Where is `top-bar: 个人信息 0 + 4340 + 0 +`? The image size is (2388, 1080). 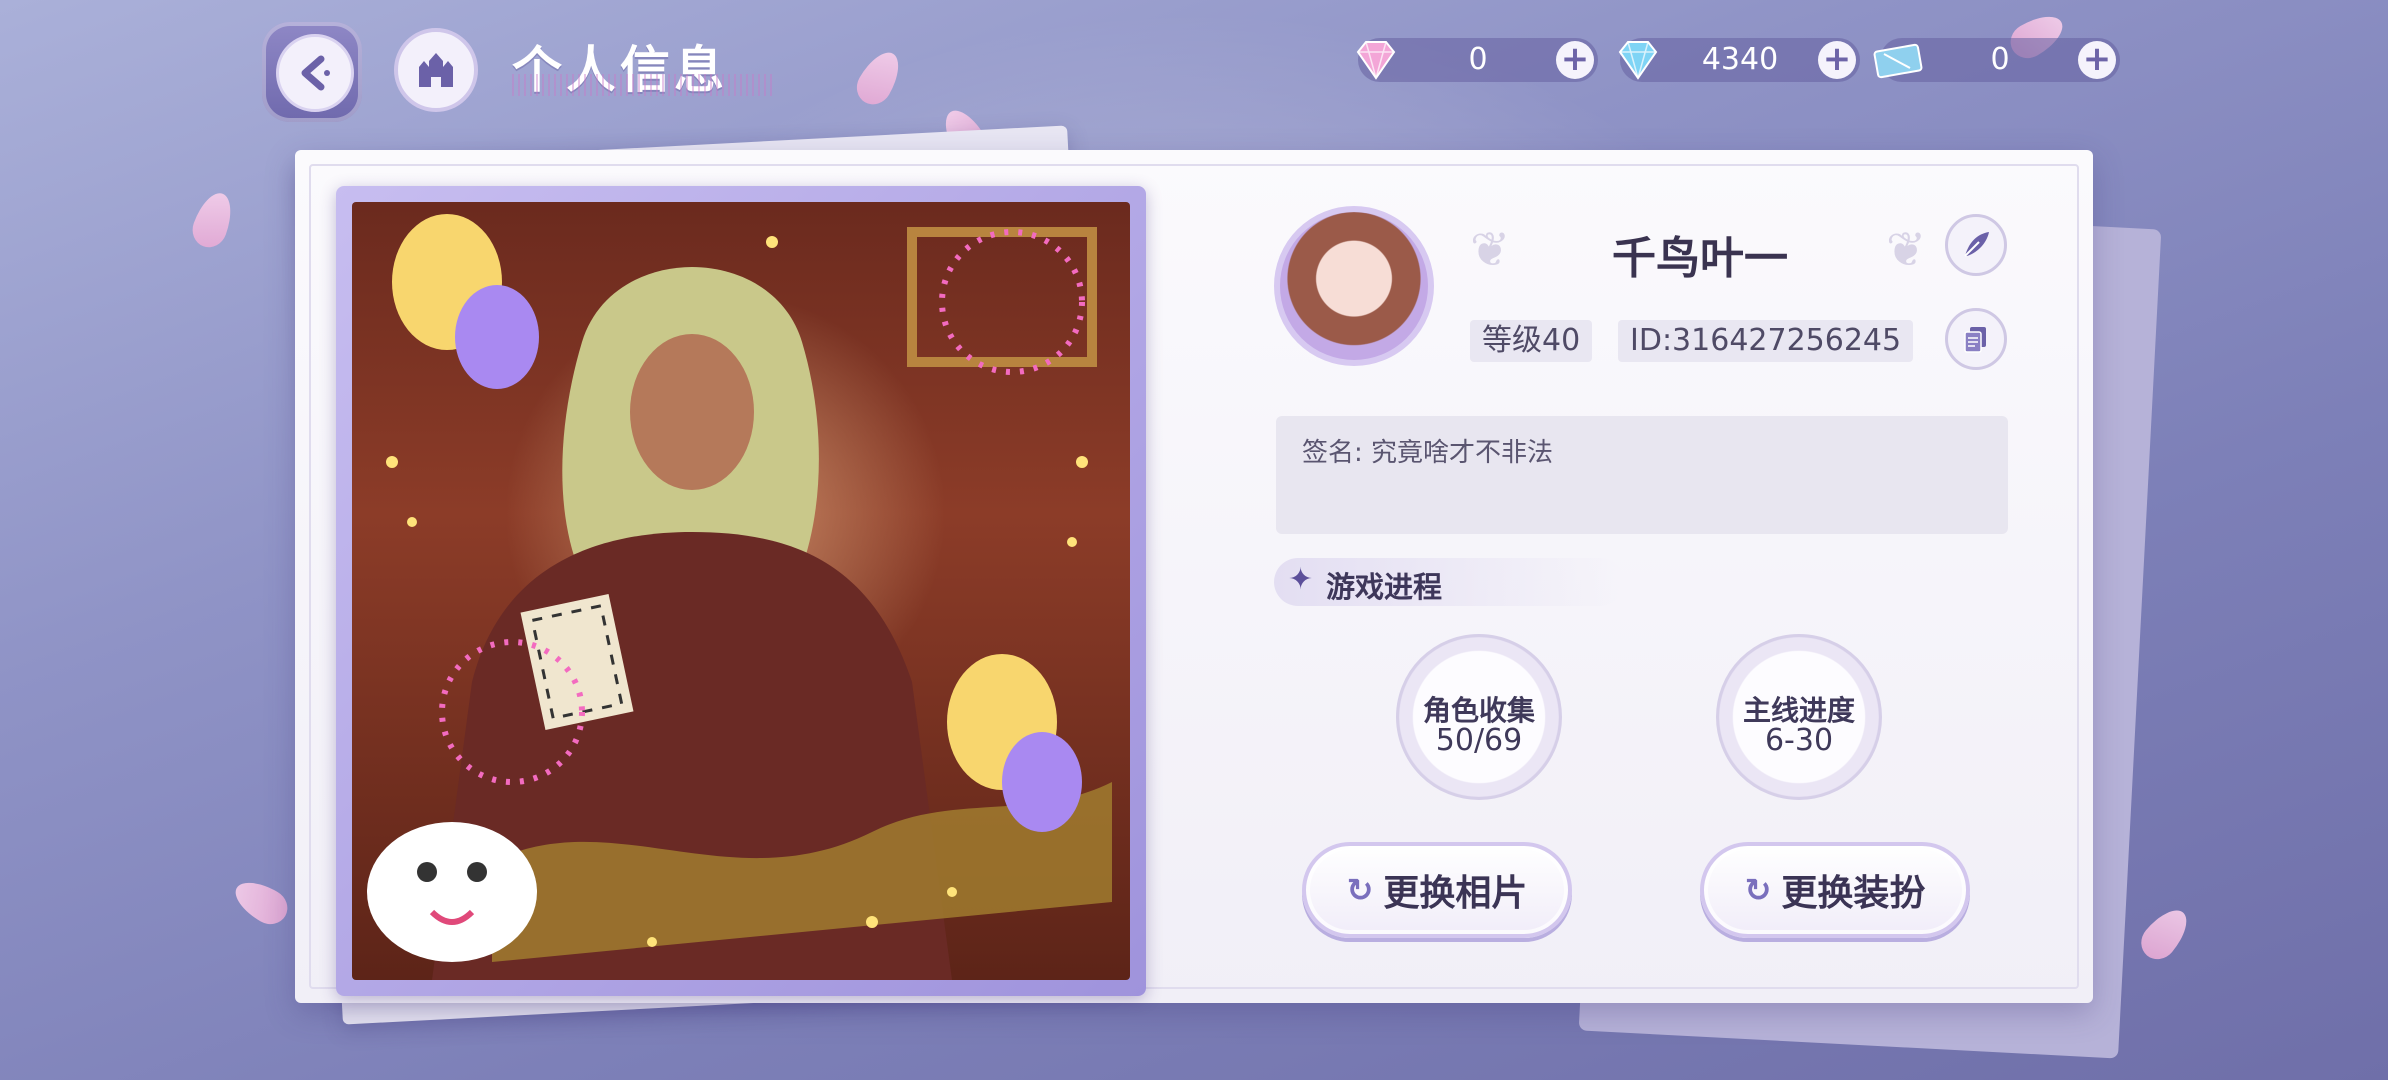 top-bar: 个人信息 0 + 4340 + 0 + is located at coordinates (1194, 61).